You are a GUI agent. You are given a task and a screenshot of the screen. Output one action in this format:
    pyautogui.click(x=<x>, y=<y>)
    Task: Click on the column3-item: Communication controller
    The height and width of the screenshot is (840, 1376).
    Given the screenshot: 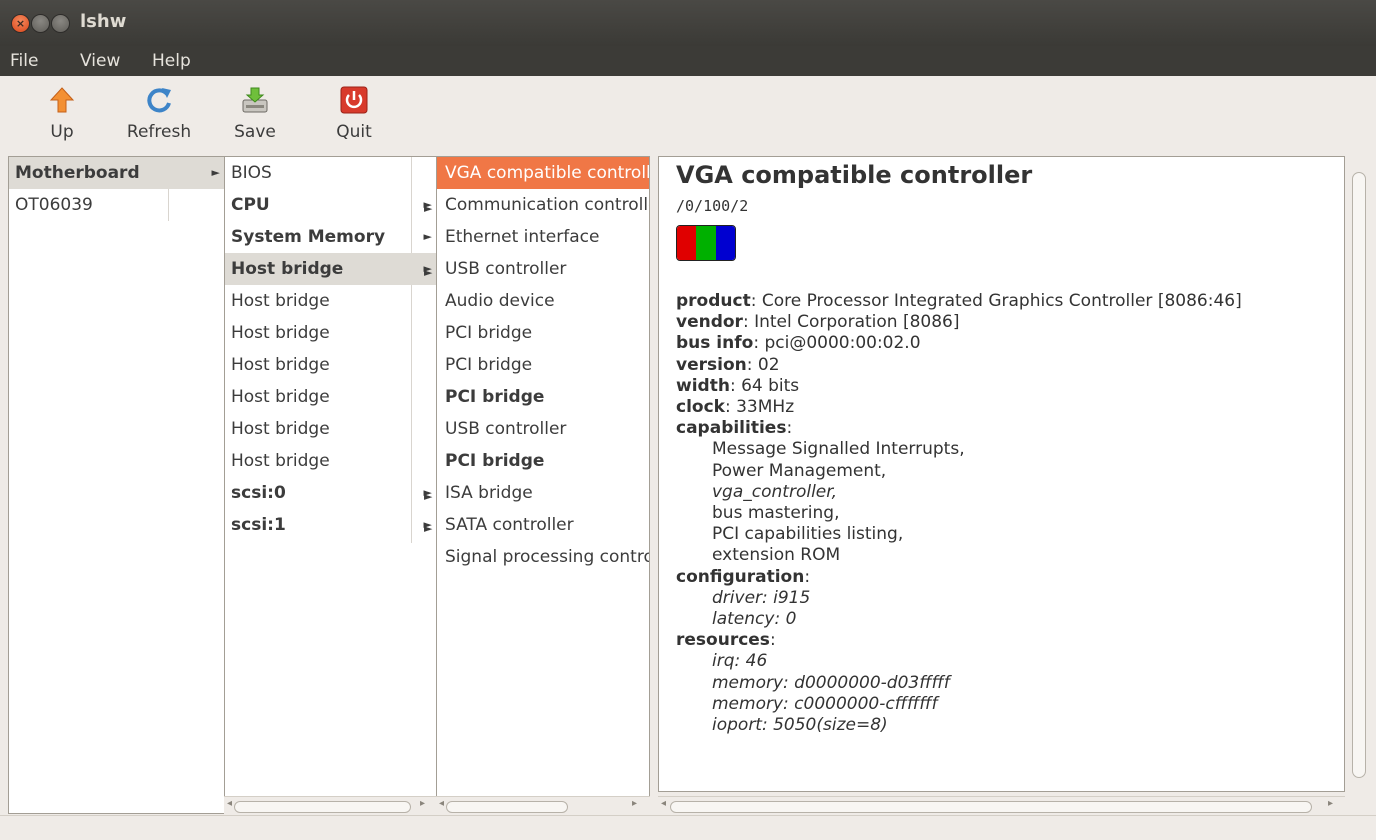 What is the action you would take?
    pyautogui.click(x=543, y=205)
    